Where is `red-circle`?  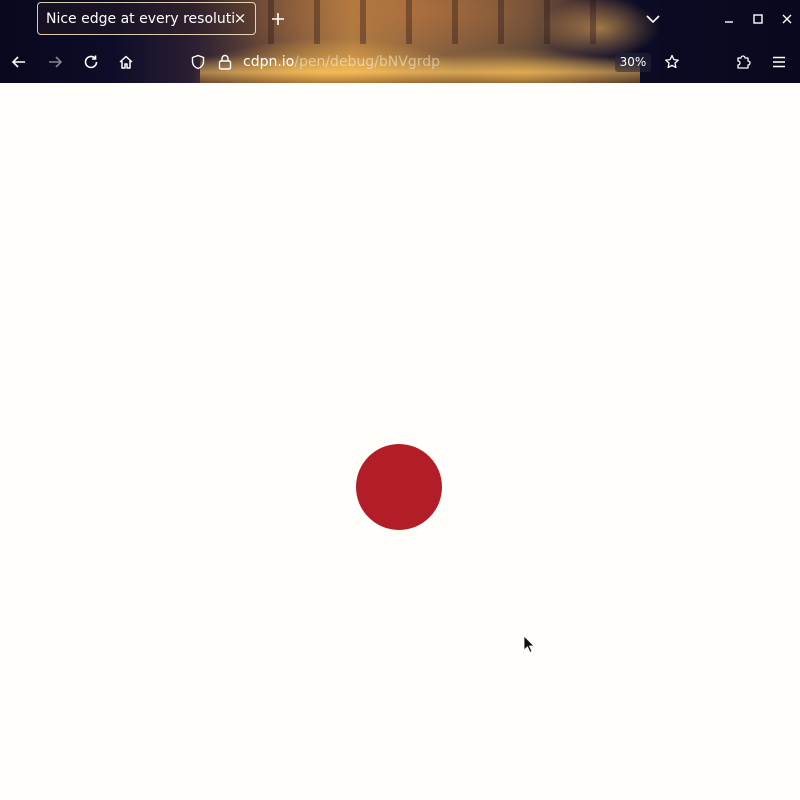 red-circle is located at coordinates (399, 487).